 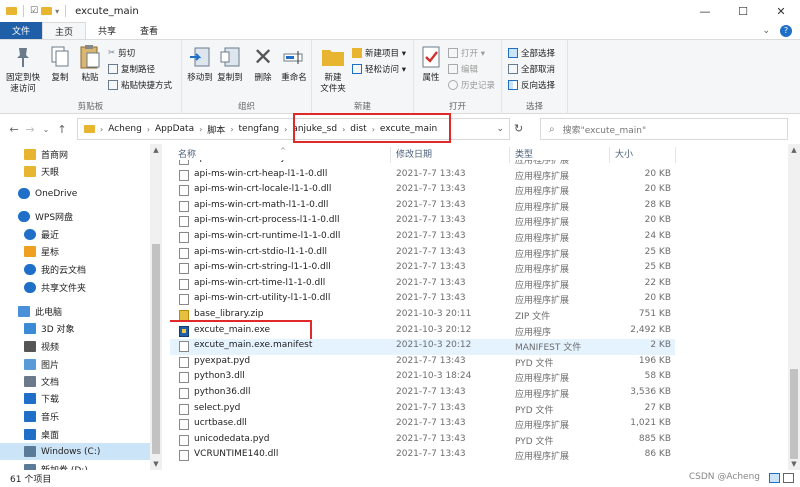 What do you see at coordinates (14, 129) in the screenshot?
I see `back-arrow-icon: ←` at bounding box center [14, 129].